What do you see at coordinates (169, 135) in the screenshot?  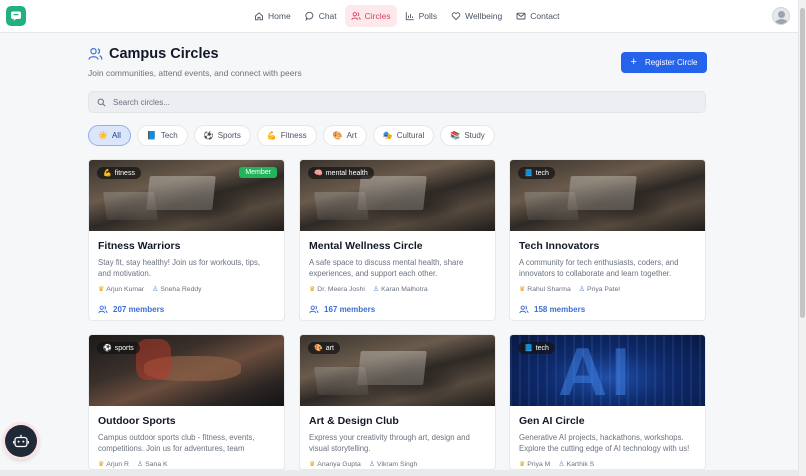 I see `filter-tech-label: Tech` at bounding box center [169, 135].